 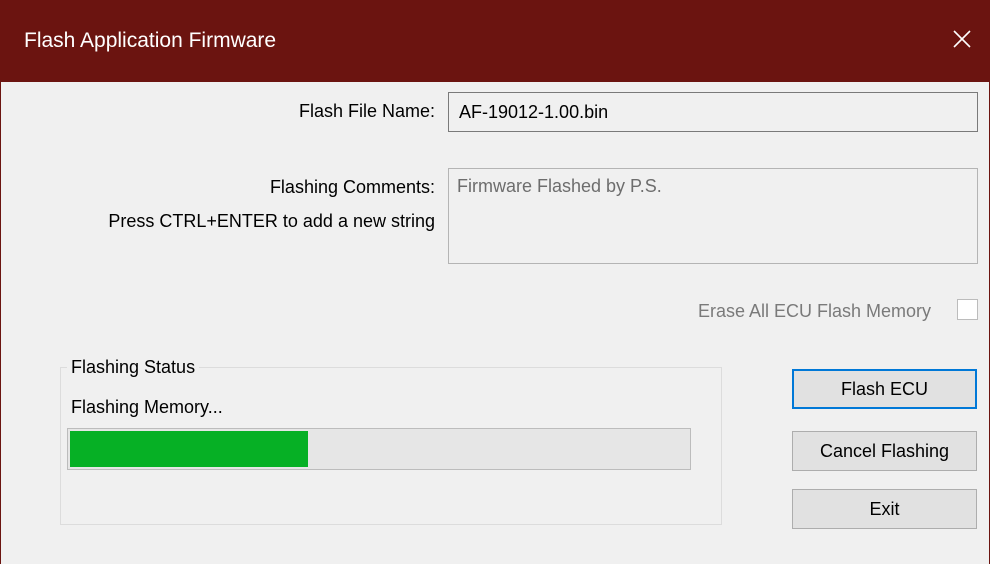 I want to click on window-title: Flash Application Firmware, so click(x=150, y=40).